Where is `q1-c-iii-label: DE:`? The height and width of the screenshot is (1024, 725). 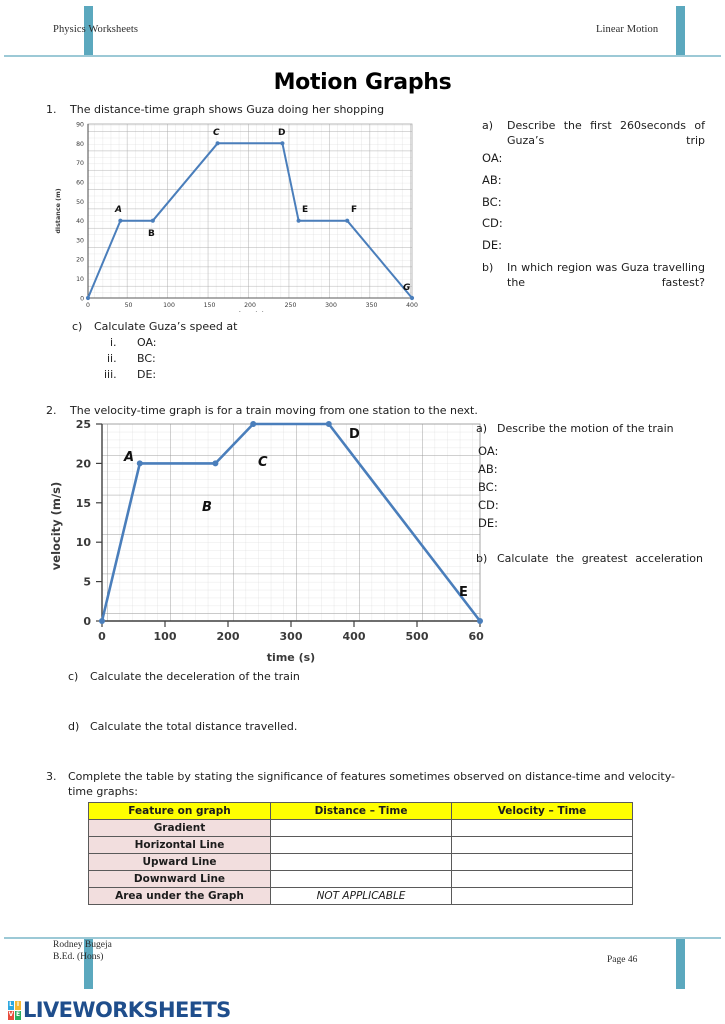
q1-c-iii-label: DE: is located at coordinates (146, 374).